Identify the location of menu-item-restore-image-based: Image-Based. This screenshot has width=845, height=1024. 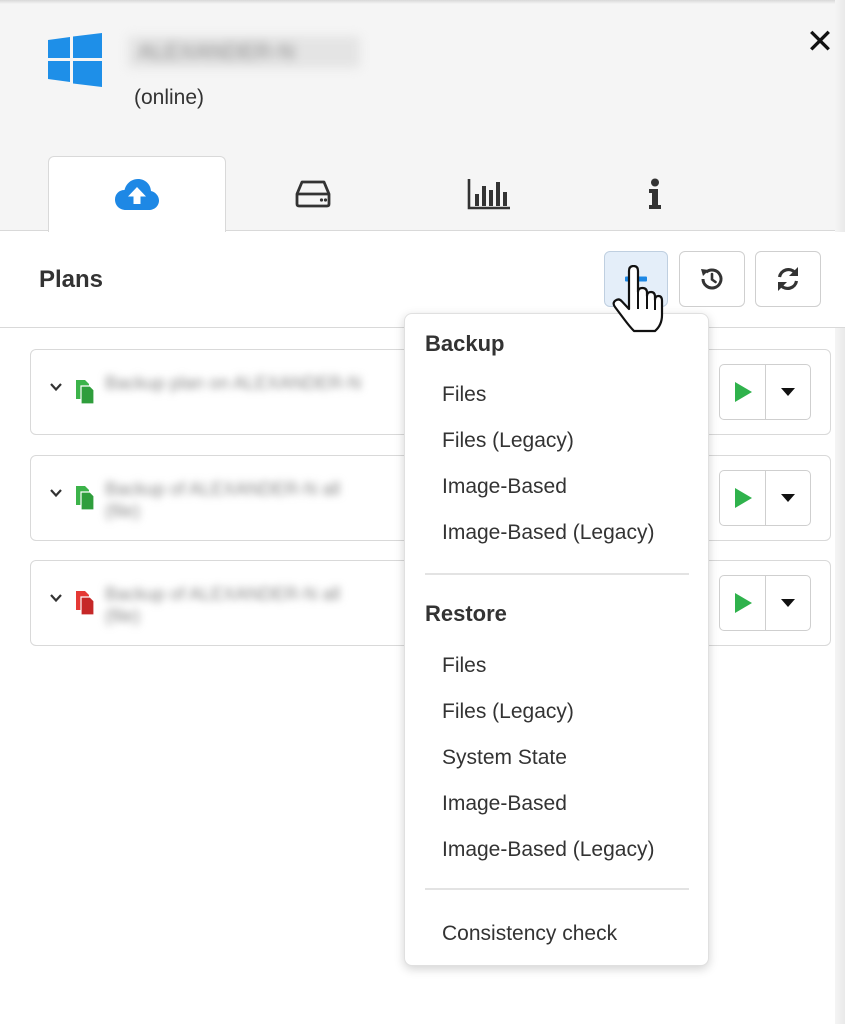
(504, 804).